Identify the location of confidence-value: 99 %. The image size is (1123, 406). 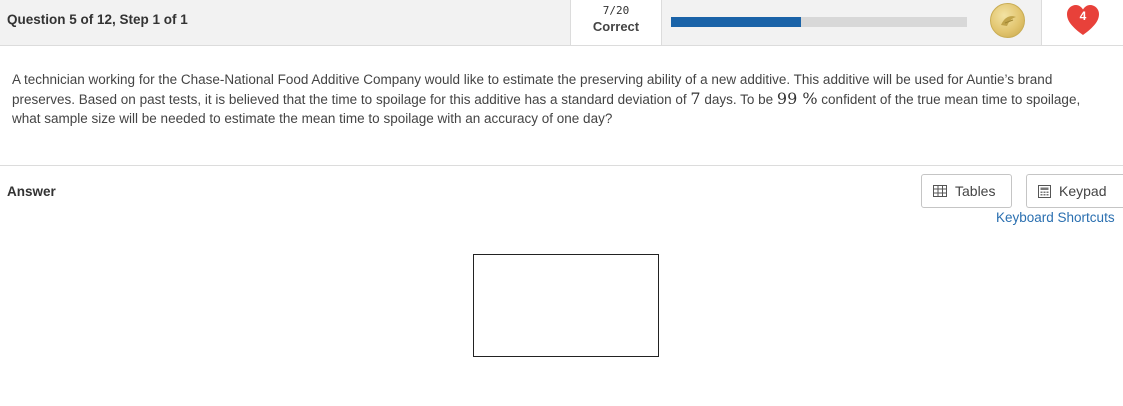
(797, 98).